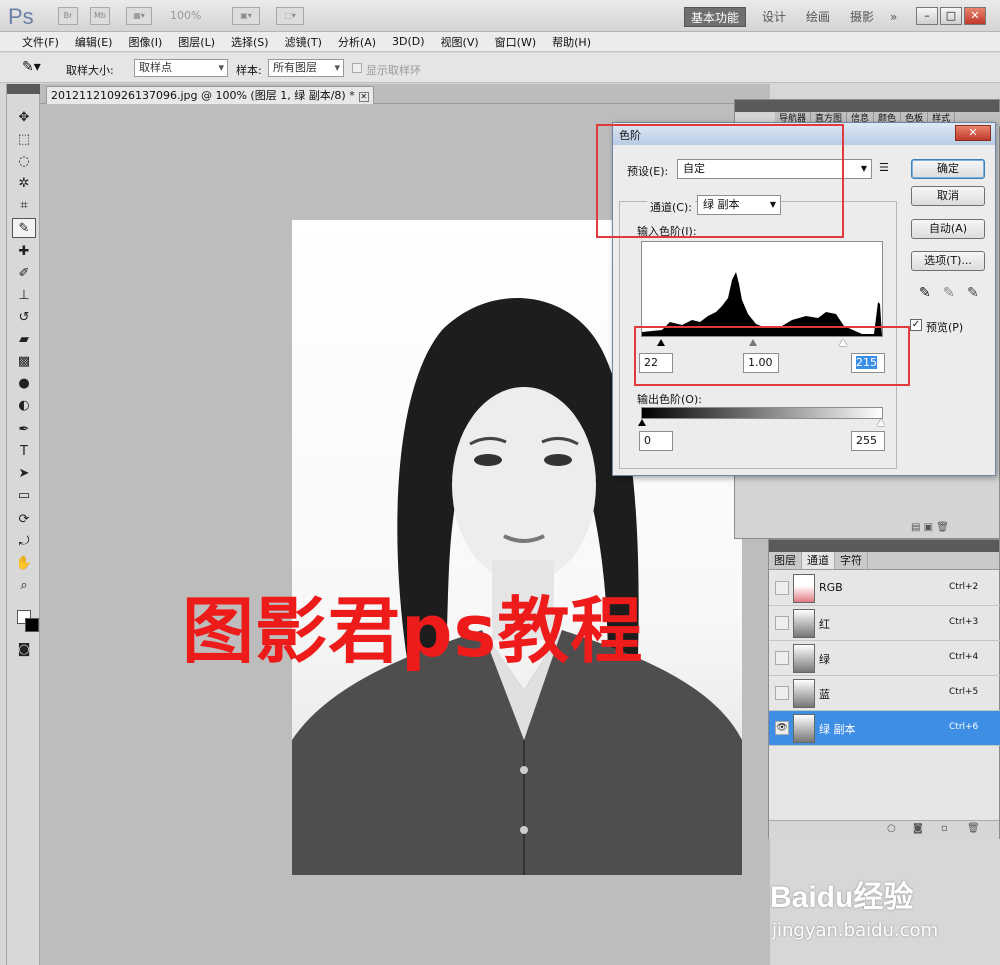 This screenshot has width=1000, height=965. I want to click on workspace-photography: 摄影, so click(862, 17).